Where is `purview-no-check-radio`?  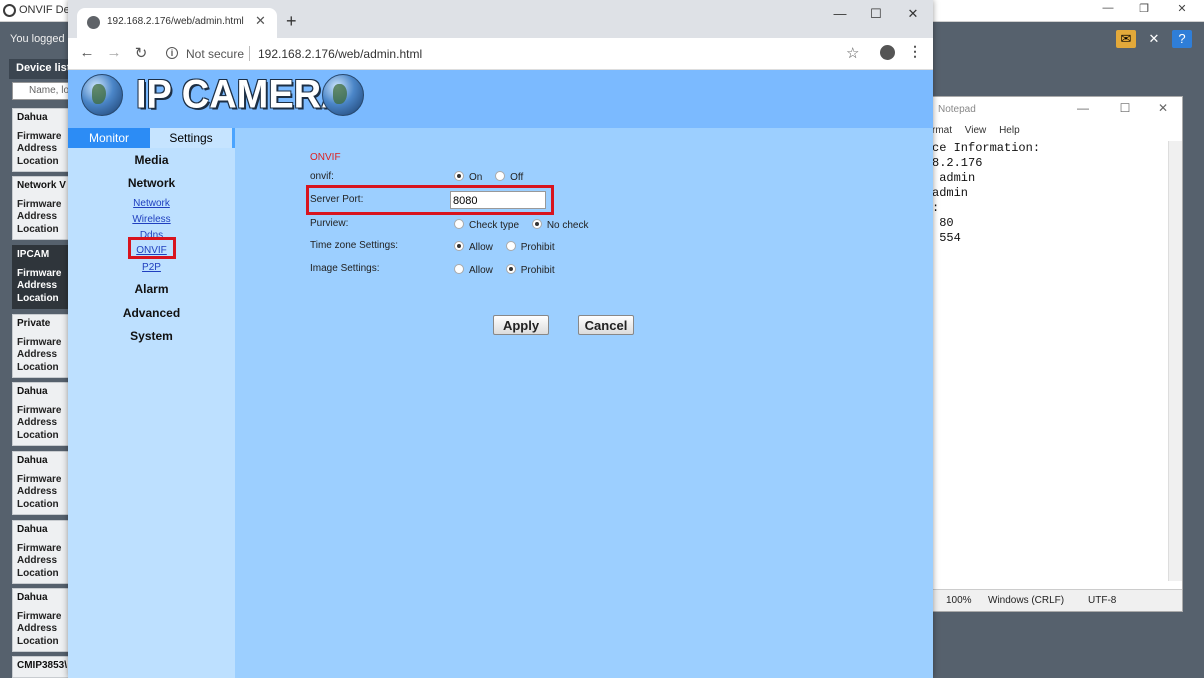
purview-no-check-radio is located at coordinates (536, 224).